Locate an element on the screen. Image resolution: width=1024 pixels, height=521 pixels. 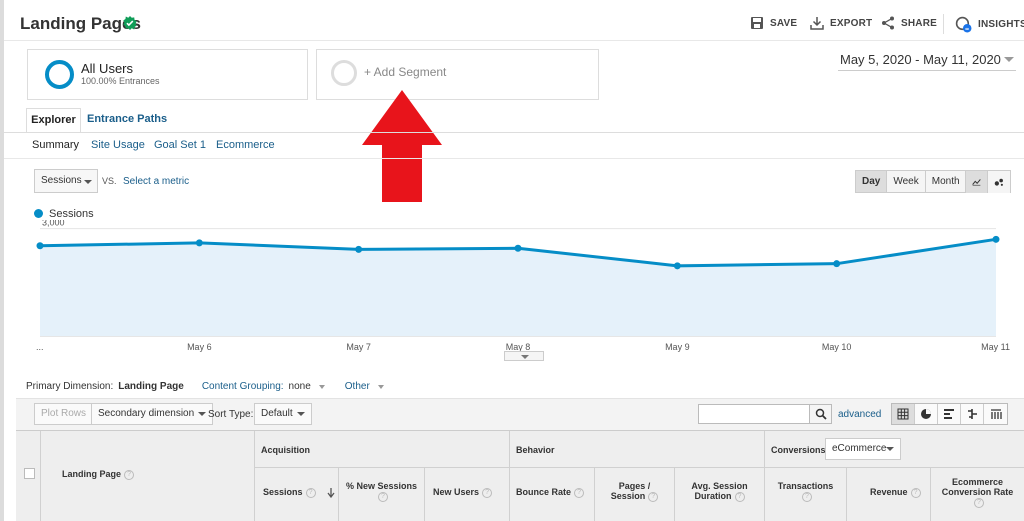
comparison-icon is located at coordinates (972, 414).